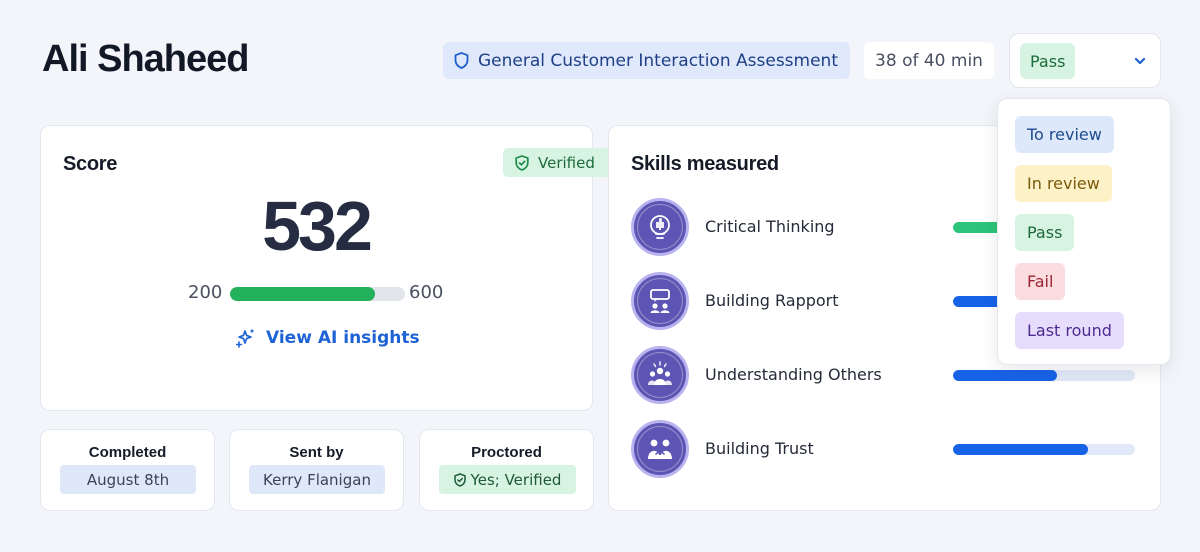 The height and width of the screenshot is (552, 1200). What do you see at coordinates (343, 337) in the screenshot?
I see `view-ai-insights-label: View AI insights` at bounding box center [343, 337].